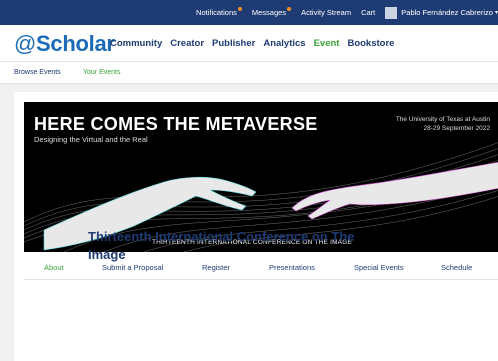 Image resolution: width=498 pixels, height=361 pixels. What do you see at coordinates (289, 9) in the screenshot?
I see `message-dot` at bounding box center [289, 9].